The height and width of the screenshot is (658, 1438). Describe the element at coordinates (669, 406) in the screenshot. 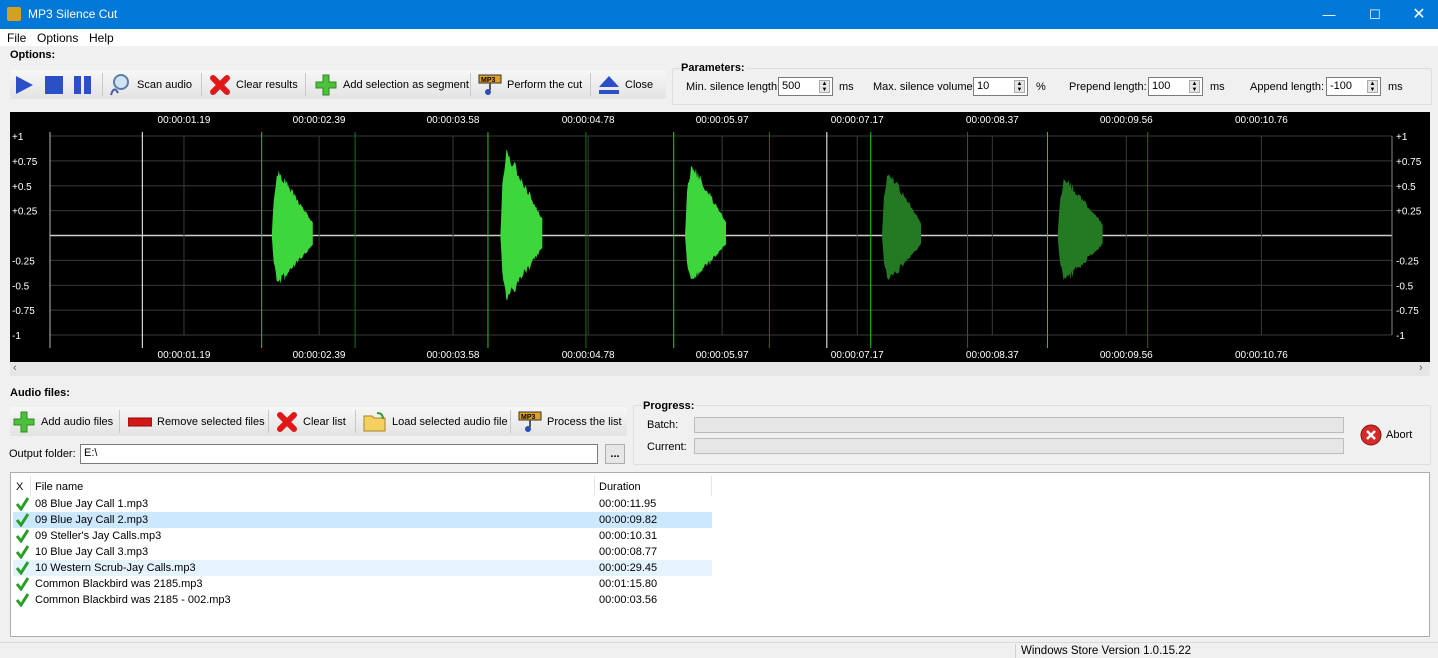

I see `progress-label: Progress:` at that location.